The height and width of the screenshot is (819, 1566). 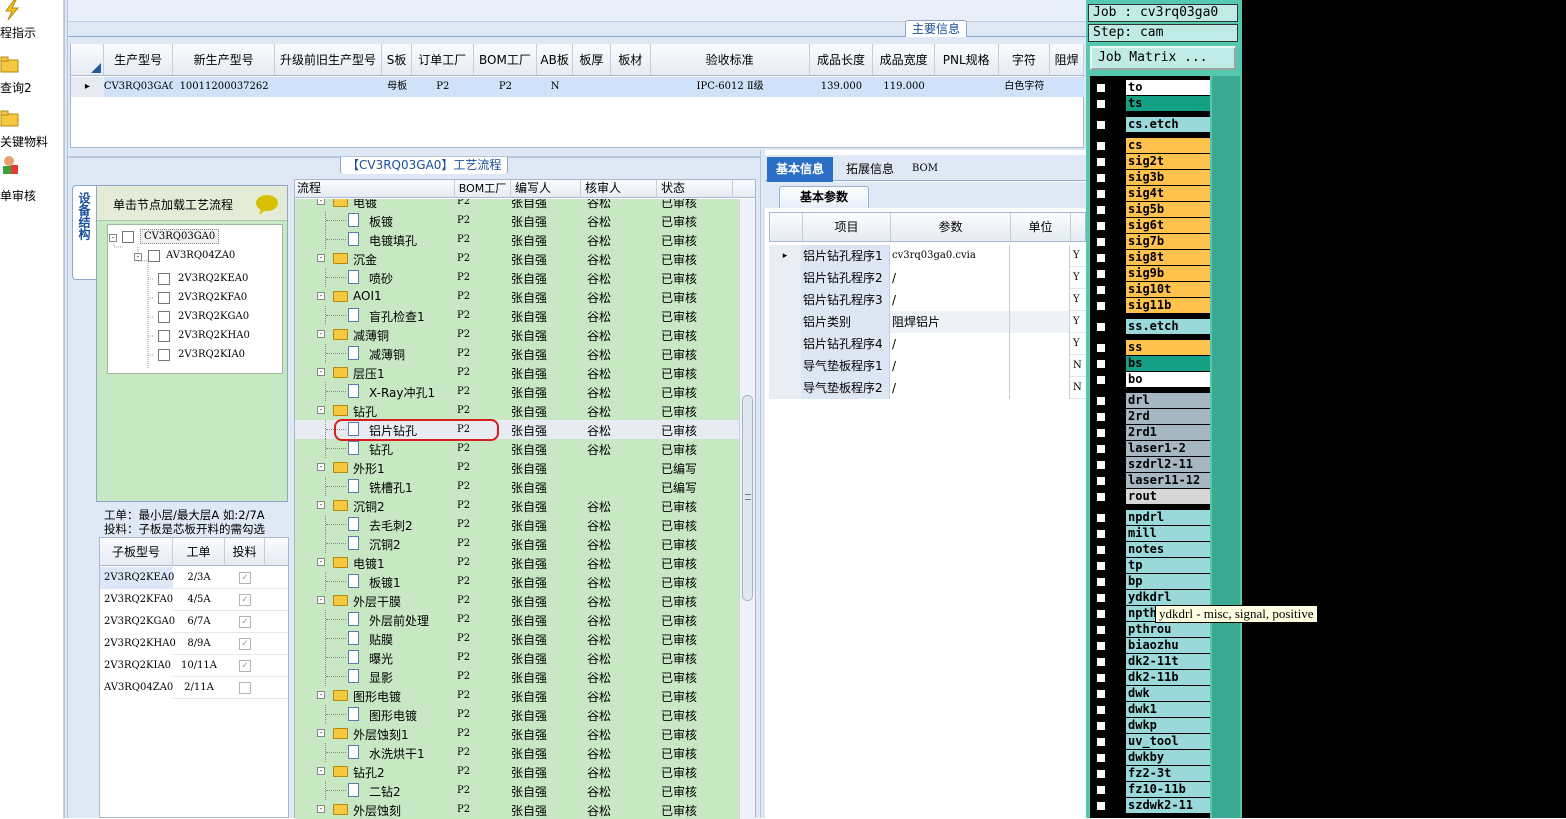 What do you see at coordinates (517, 220) in the screenshot?
I see `flow-row: 板镀 P2 张自强 谷松 已审核` at bounding box center [517, 220].